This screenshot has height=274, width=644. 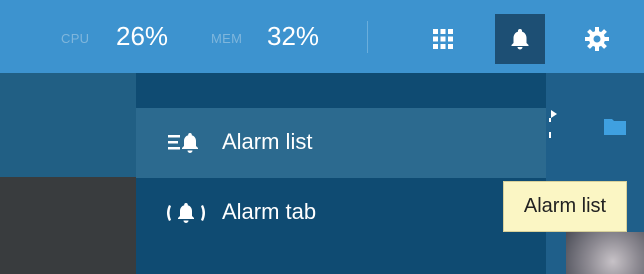 What do you see at coordinates (68, 225) in the screenshot?
I see `left-panel-lower` at bounding box center [68, 225].